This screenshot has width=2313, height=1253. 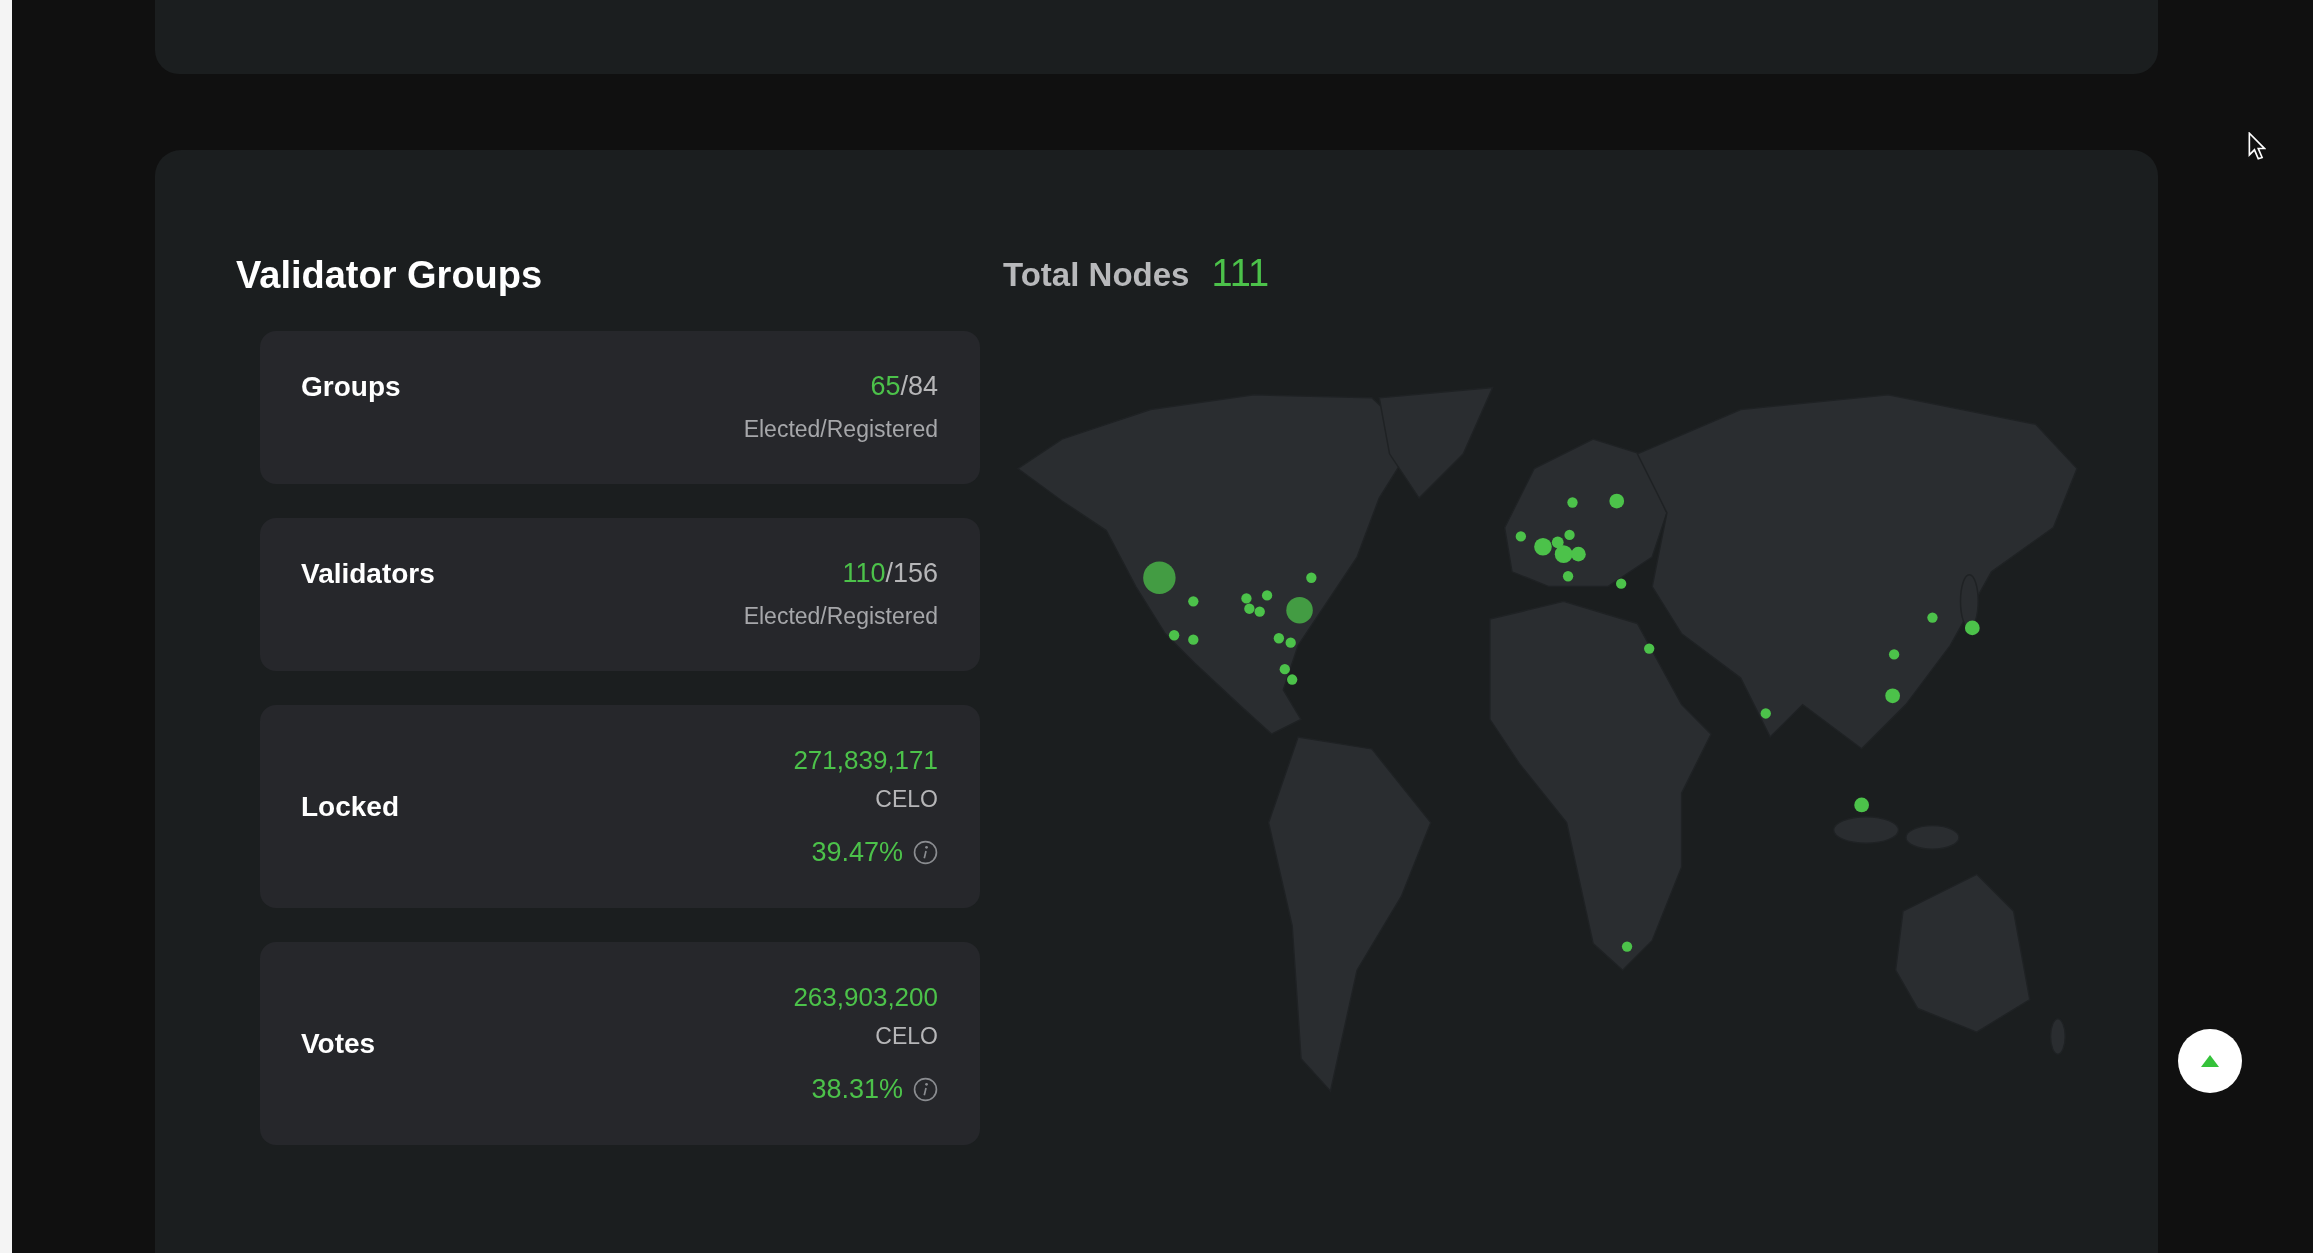 I want to click on stat-amount: 263,903,200, so click(x=865, y=997).